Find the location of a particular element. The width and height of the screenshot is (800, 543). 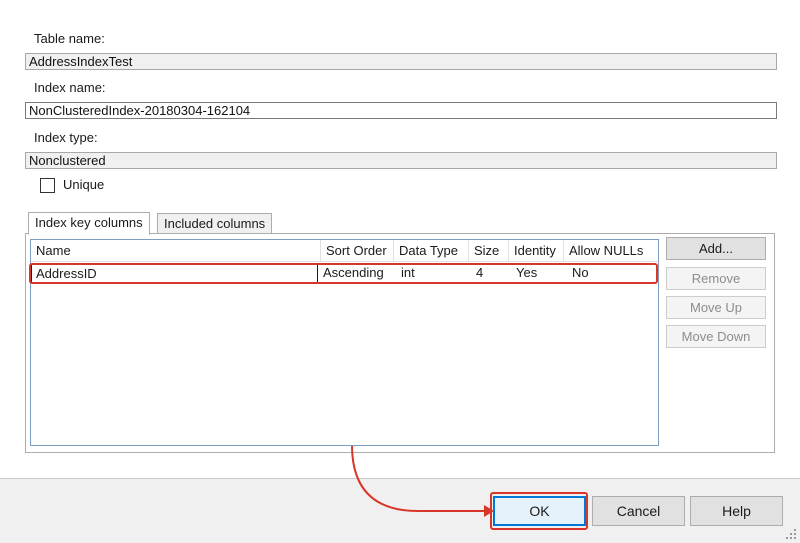

index-name-label: Index name: is located at coordinates (70, 87).